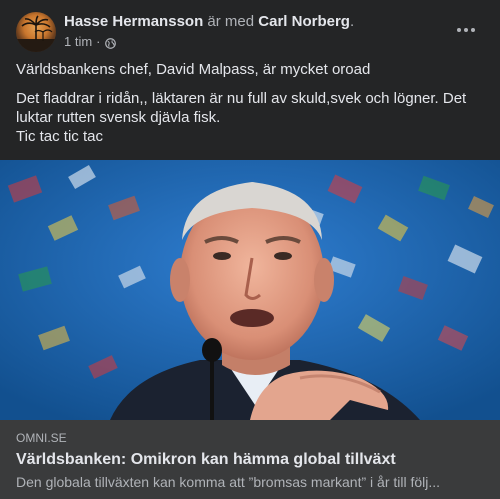  What do you see at coordinates (110, 43) in the screenshot?
I see `globe-icon` at bounding box center [110, 43].